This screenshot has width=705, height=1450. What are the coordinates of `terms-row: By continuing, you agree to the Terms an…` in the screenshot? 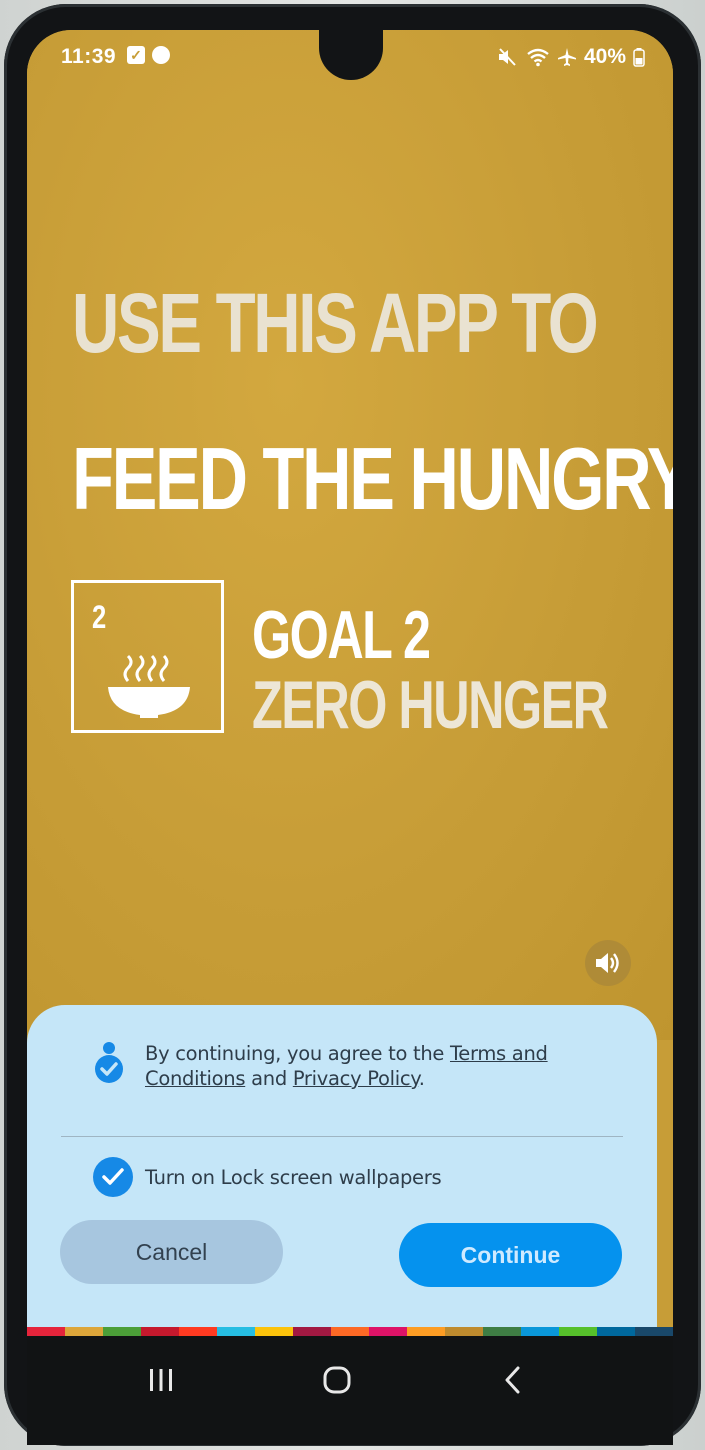 It's located at (323, 1066).